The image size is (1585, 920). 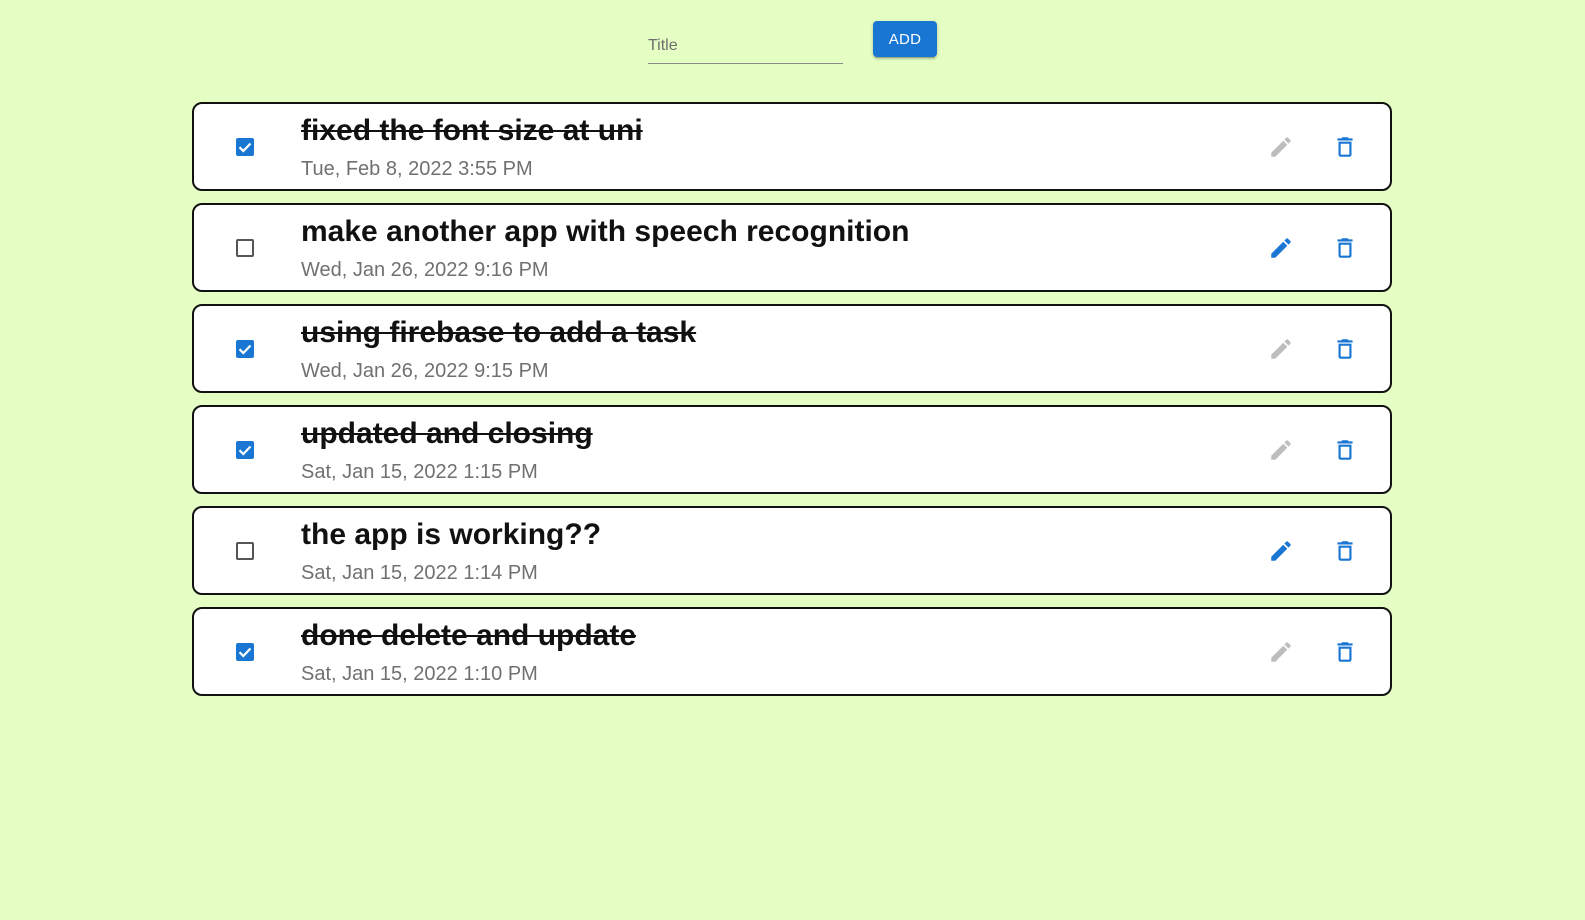 I want to click on todo-date: Wed, Jan 26, 2022 9:16 PM, so click(x=425, y=270).